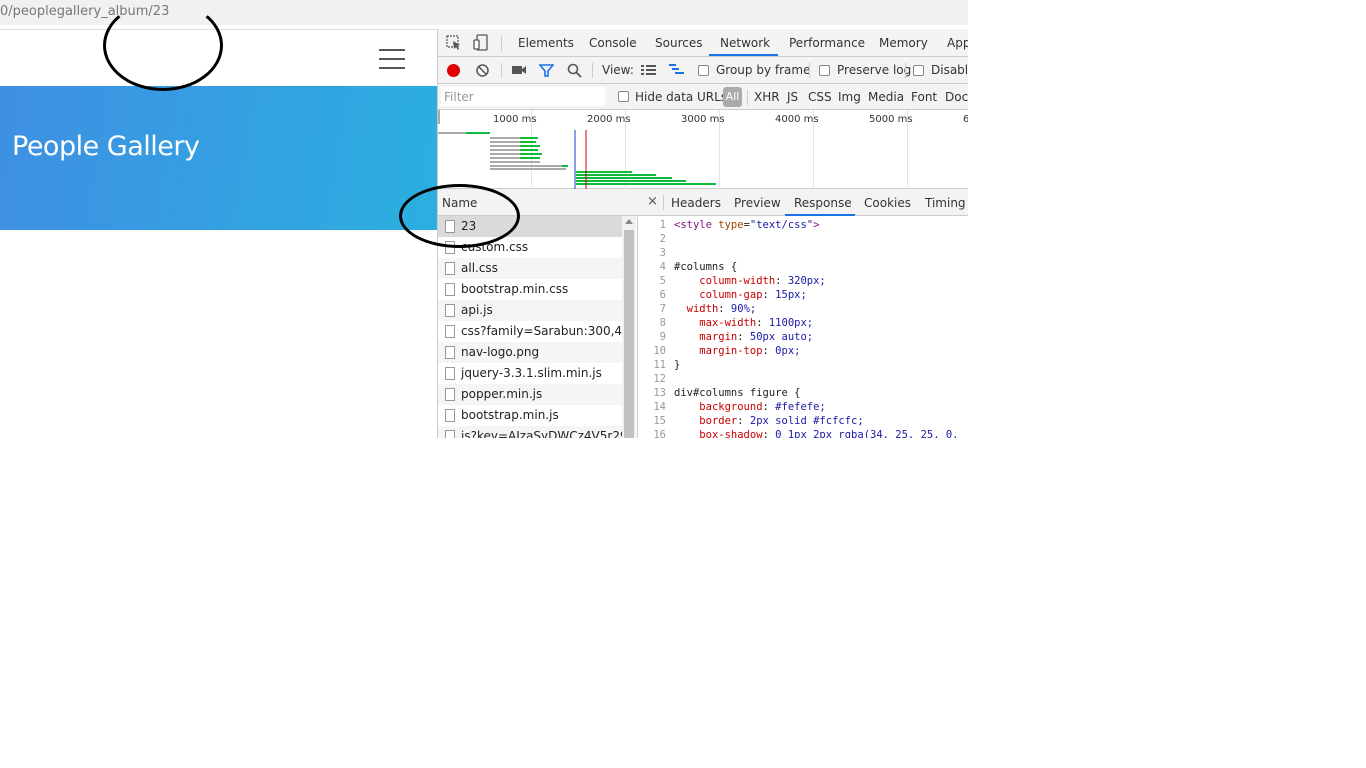 The image size is (1366, 768). Describe the element at coordinates (530, 268) in the screenshot. I see `request-row: all.css` at that location.